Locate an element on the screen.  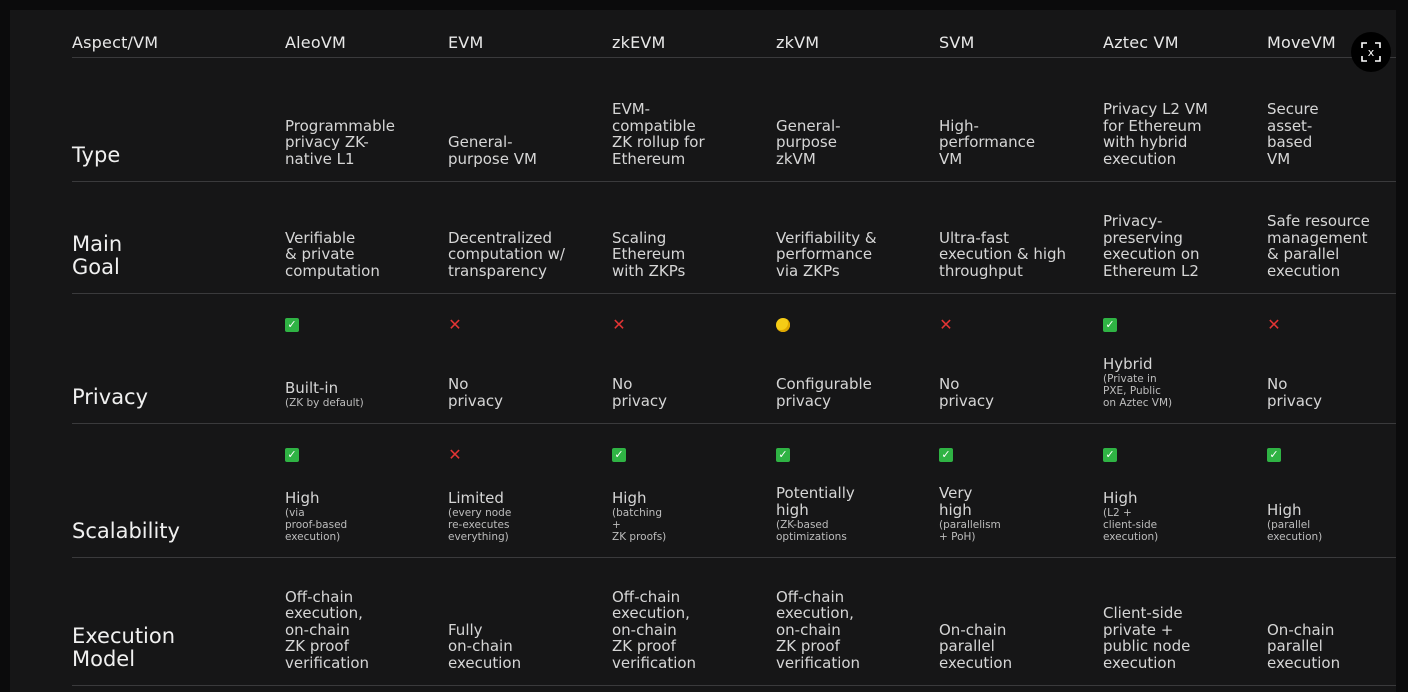
cell-text: Limited is located at coordinates (476, 497).